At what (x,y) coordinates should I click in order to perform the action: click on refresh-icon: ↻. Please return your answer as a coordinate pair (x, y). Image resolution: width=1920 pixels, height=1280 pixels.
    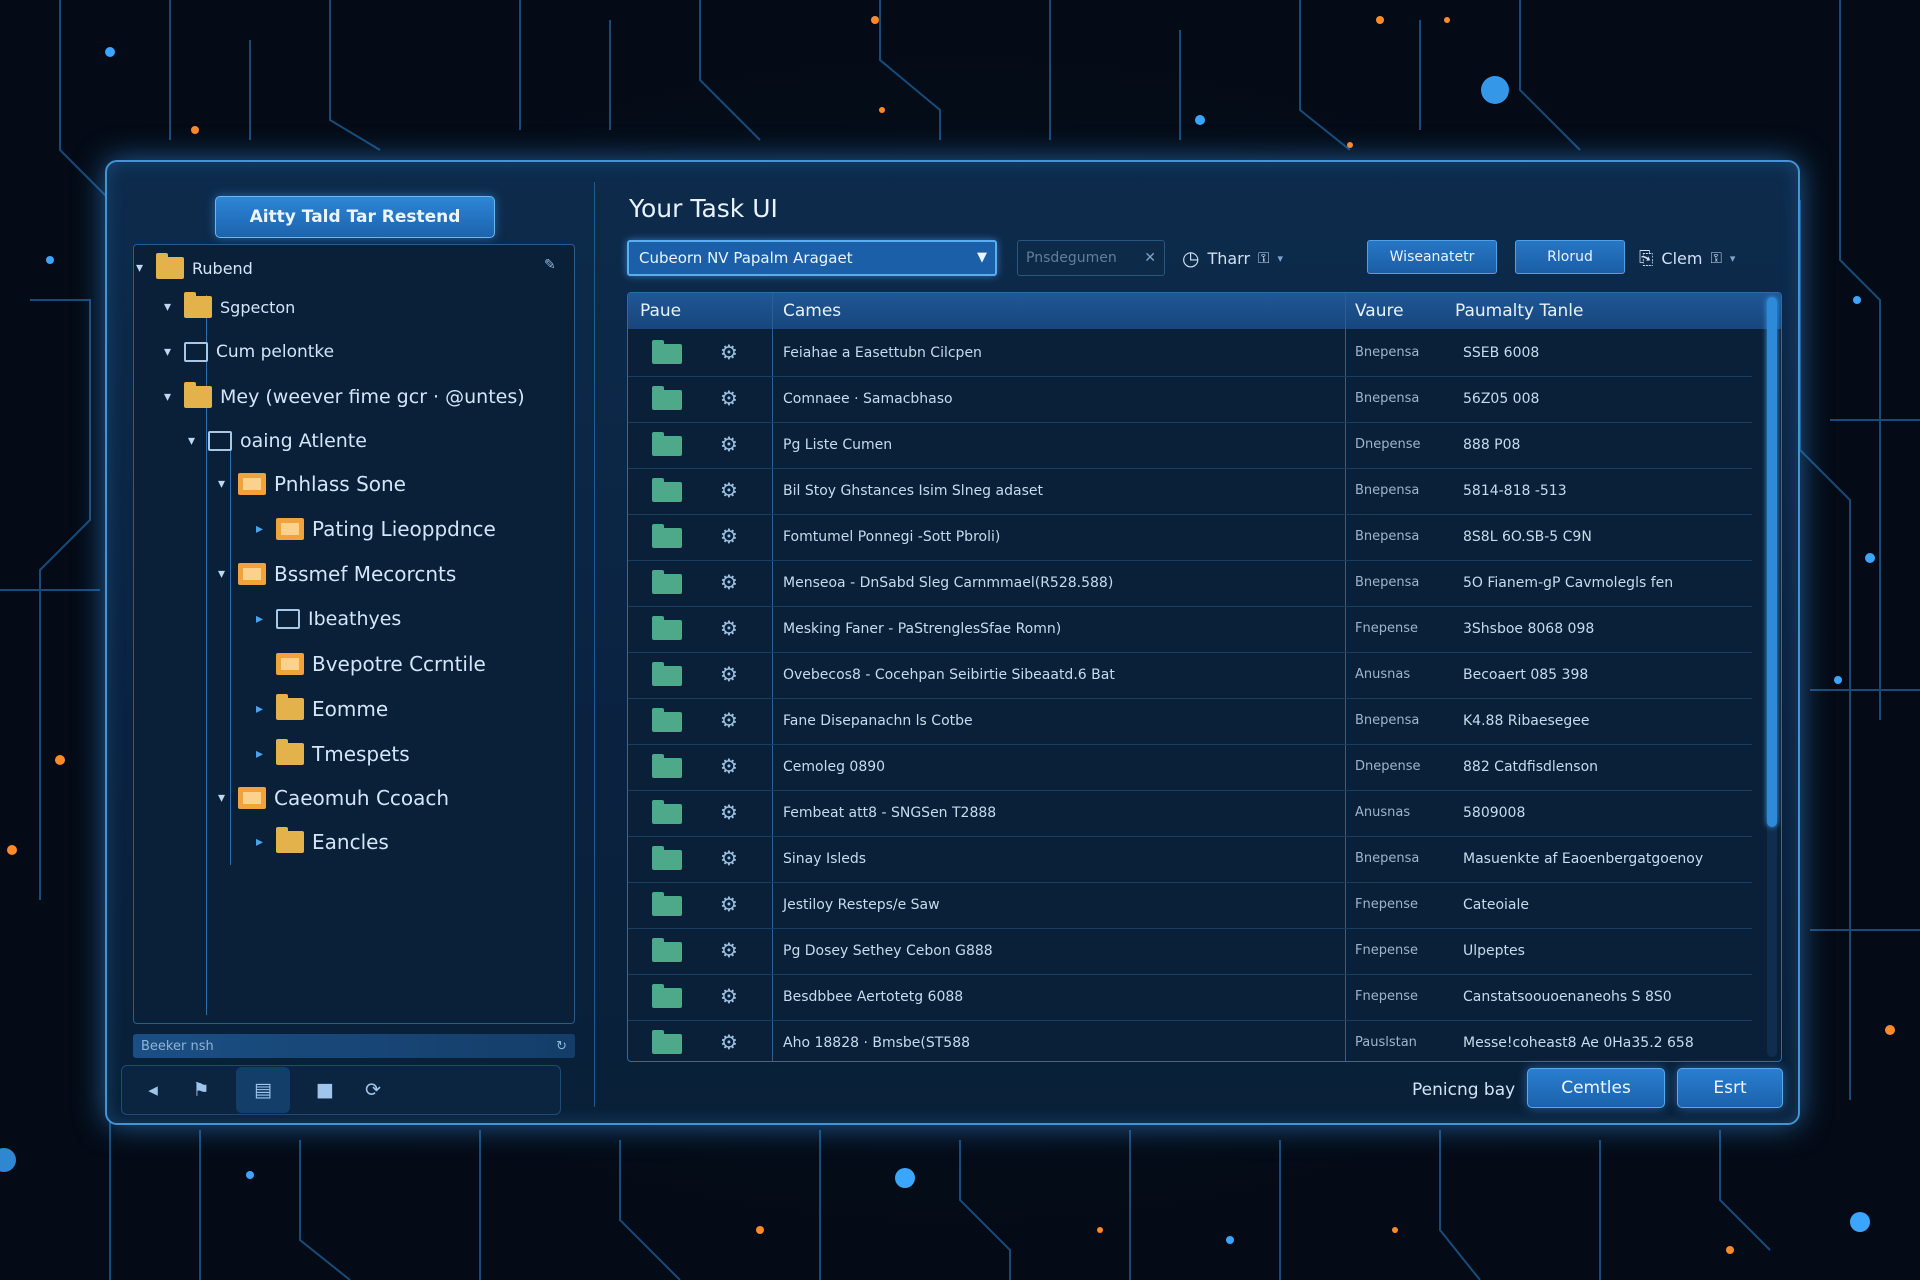
    Looking at the image, I should click on (561, 1046).